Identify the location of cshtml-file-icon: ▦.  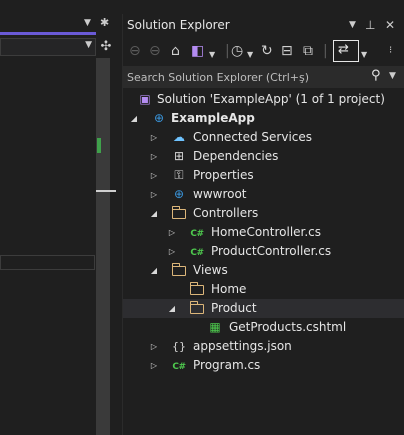
(215, 327).